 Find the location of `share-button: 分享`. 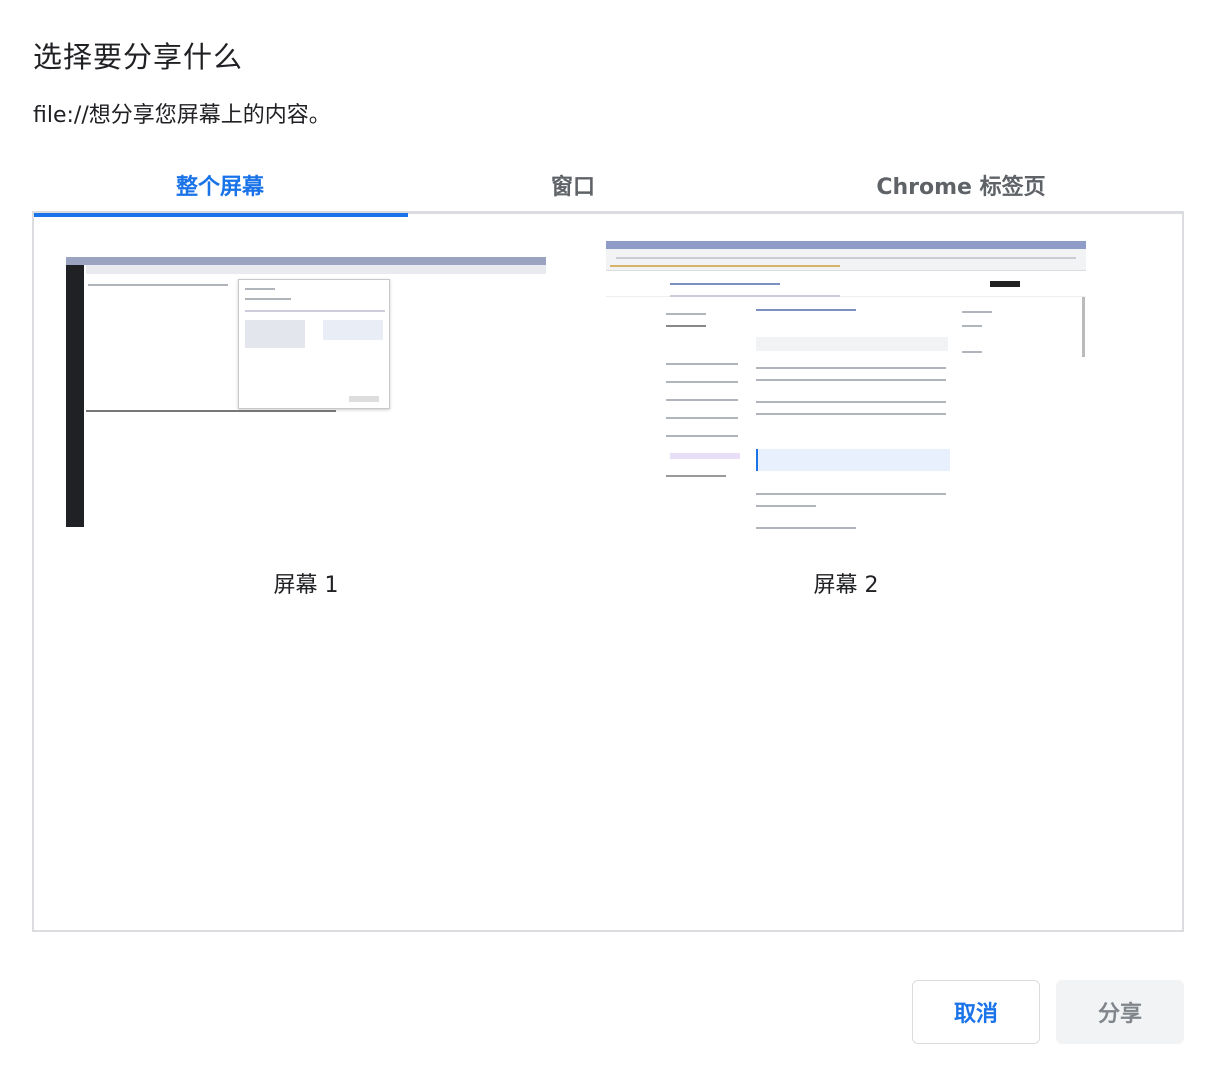

share-button: 分享 is located at coordinates (1120, 1012).